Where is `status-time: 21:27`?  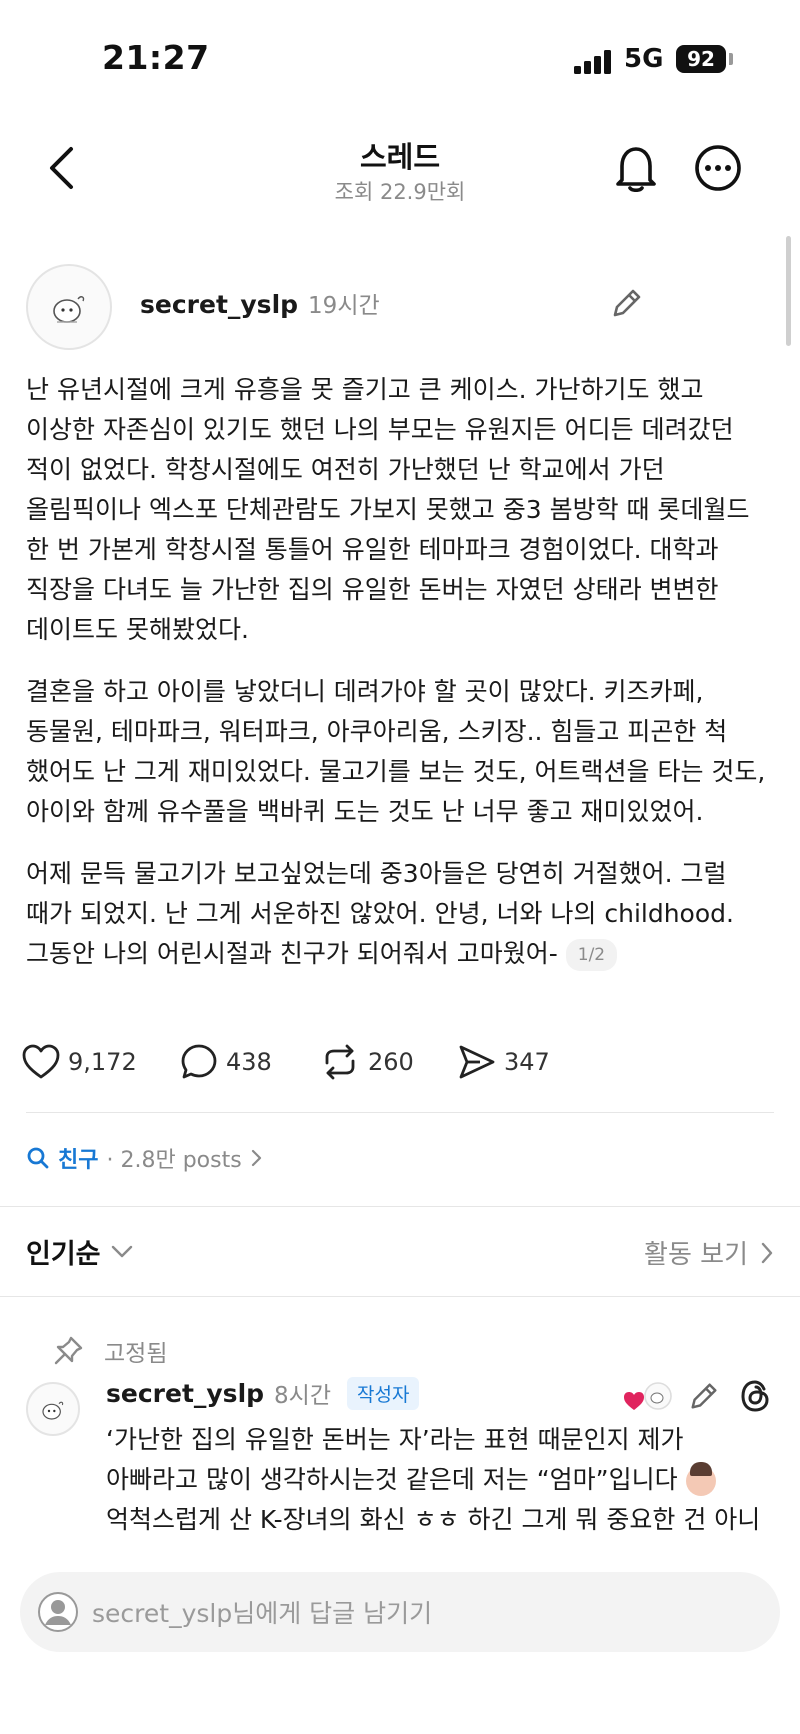
status-time: 21:27 is located at coordinates (156, 57).